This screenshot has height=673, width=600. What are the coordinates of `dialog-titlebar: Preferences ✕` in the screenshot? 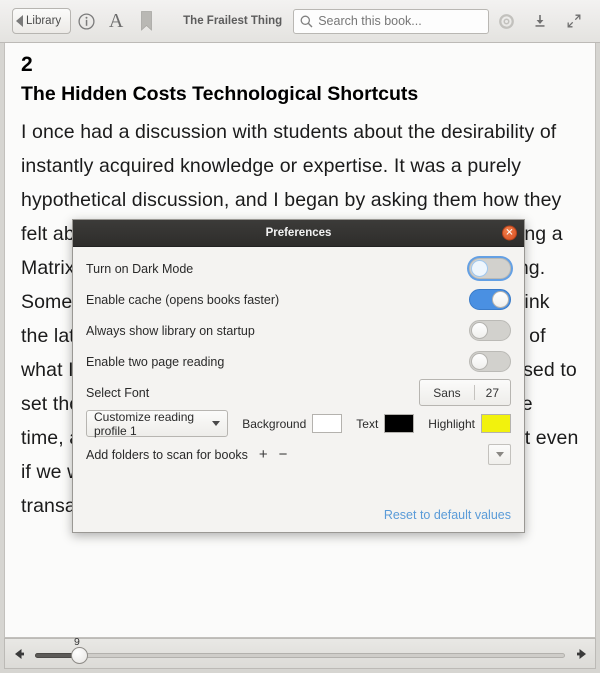 It's located at (298, 233).